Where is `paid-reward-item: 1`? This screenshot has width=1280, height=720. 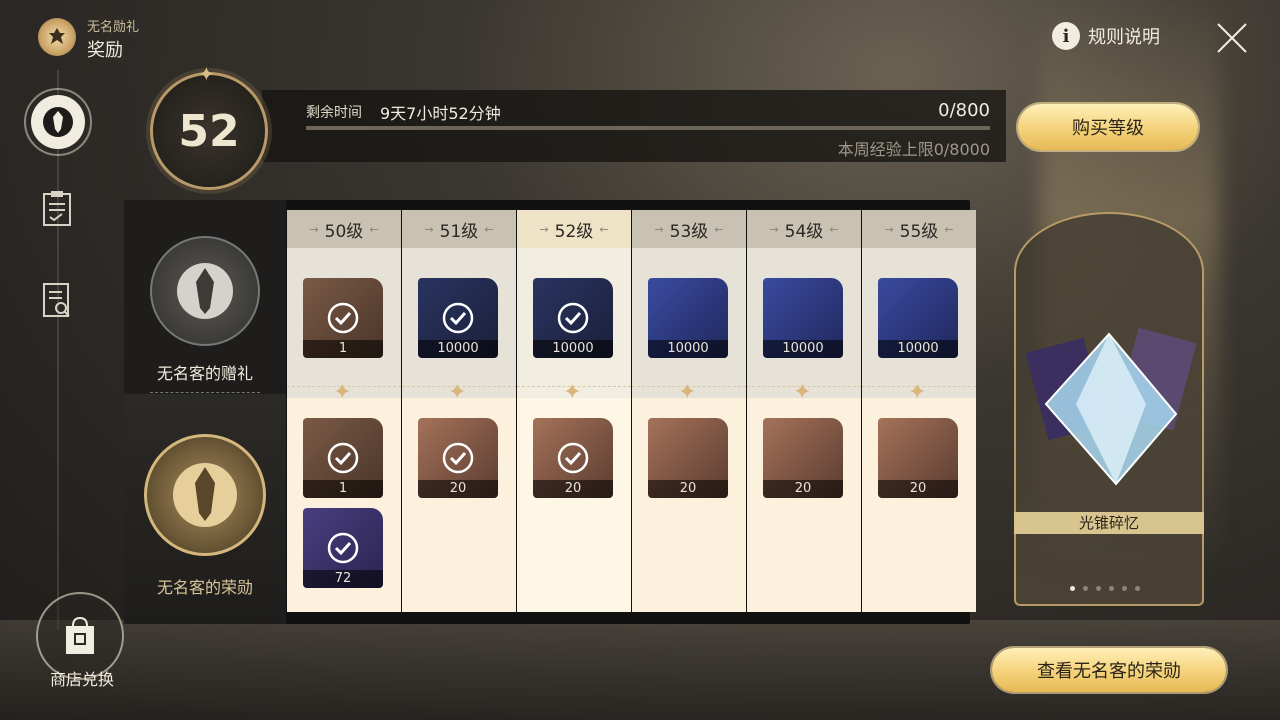
paid-reward-item: 1 is located at coordinates (343, 458).